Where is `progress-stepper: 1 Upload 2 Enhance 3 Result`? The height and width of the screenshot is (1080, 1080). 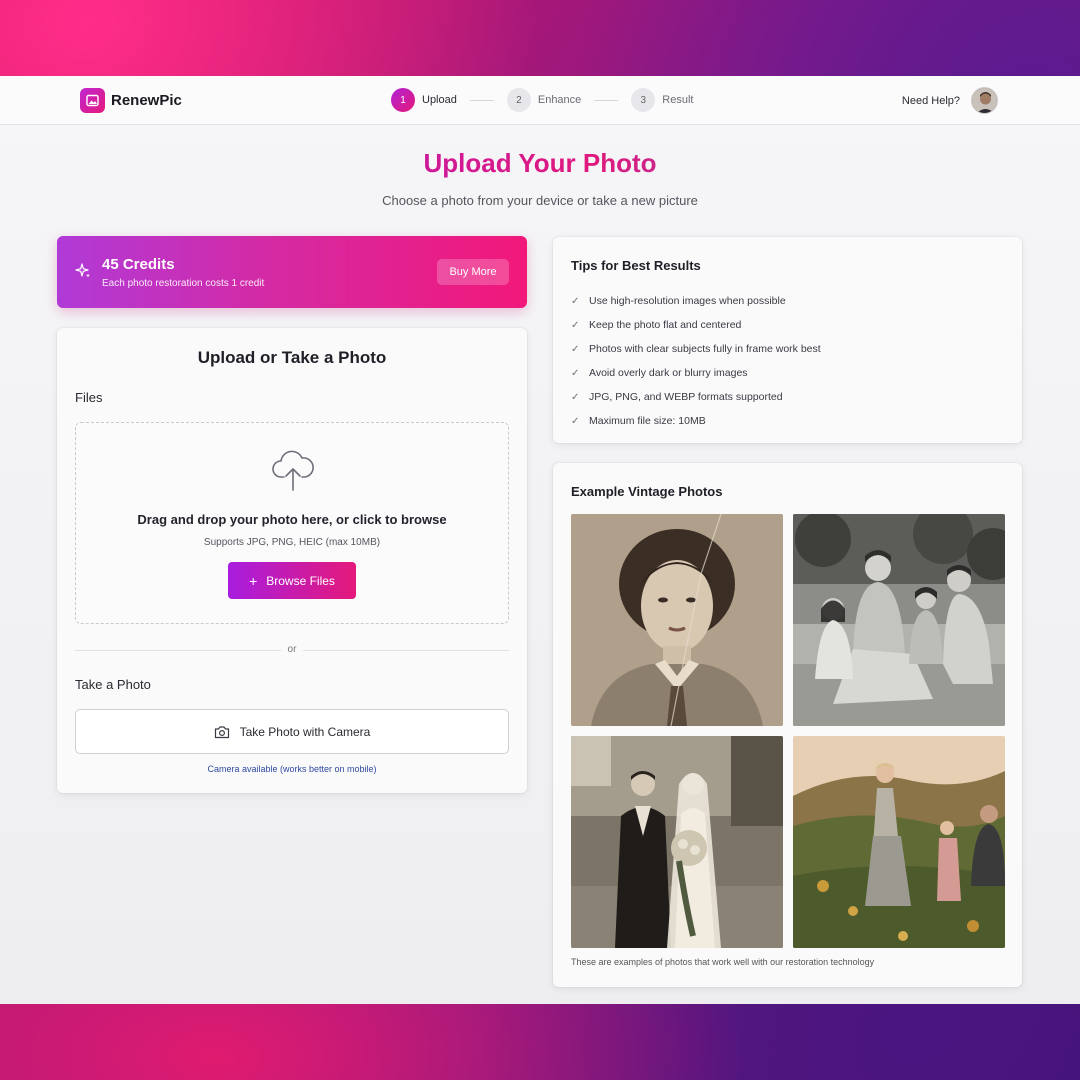 progress-stepper: 1 Upload 2 Enhance 3 Result is located at coordinates (542, 100).